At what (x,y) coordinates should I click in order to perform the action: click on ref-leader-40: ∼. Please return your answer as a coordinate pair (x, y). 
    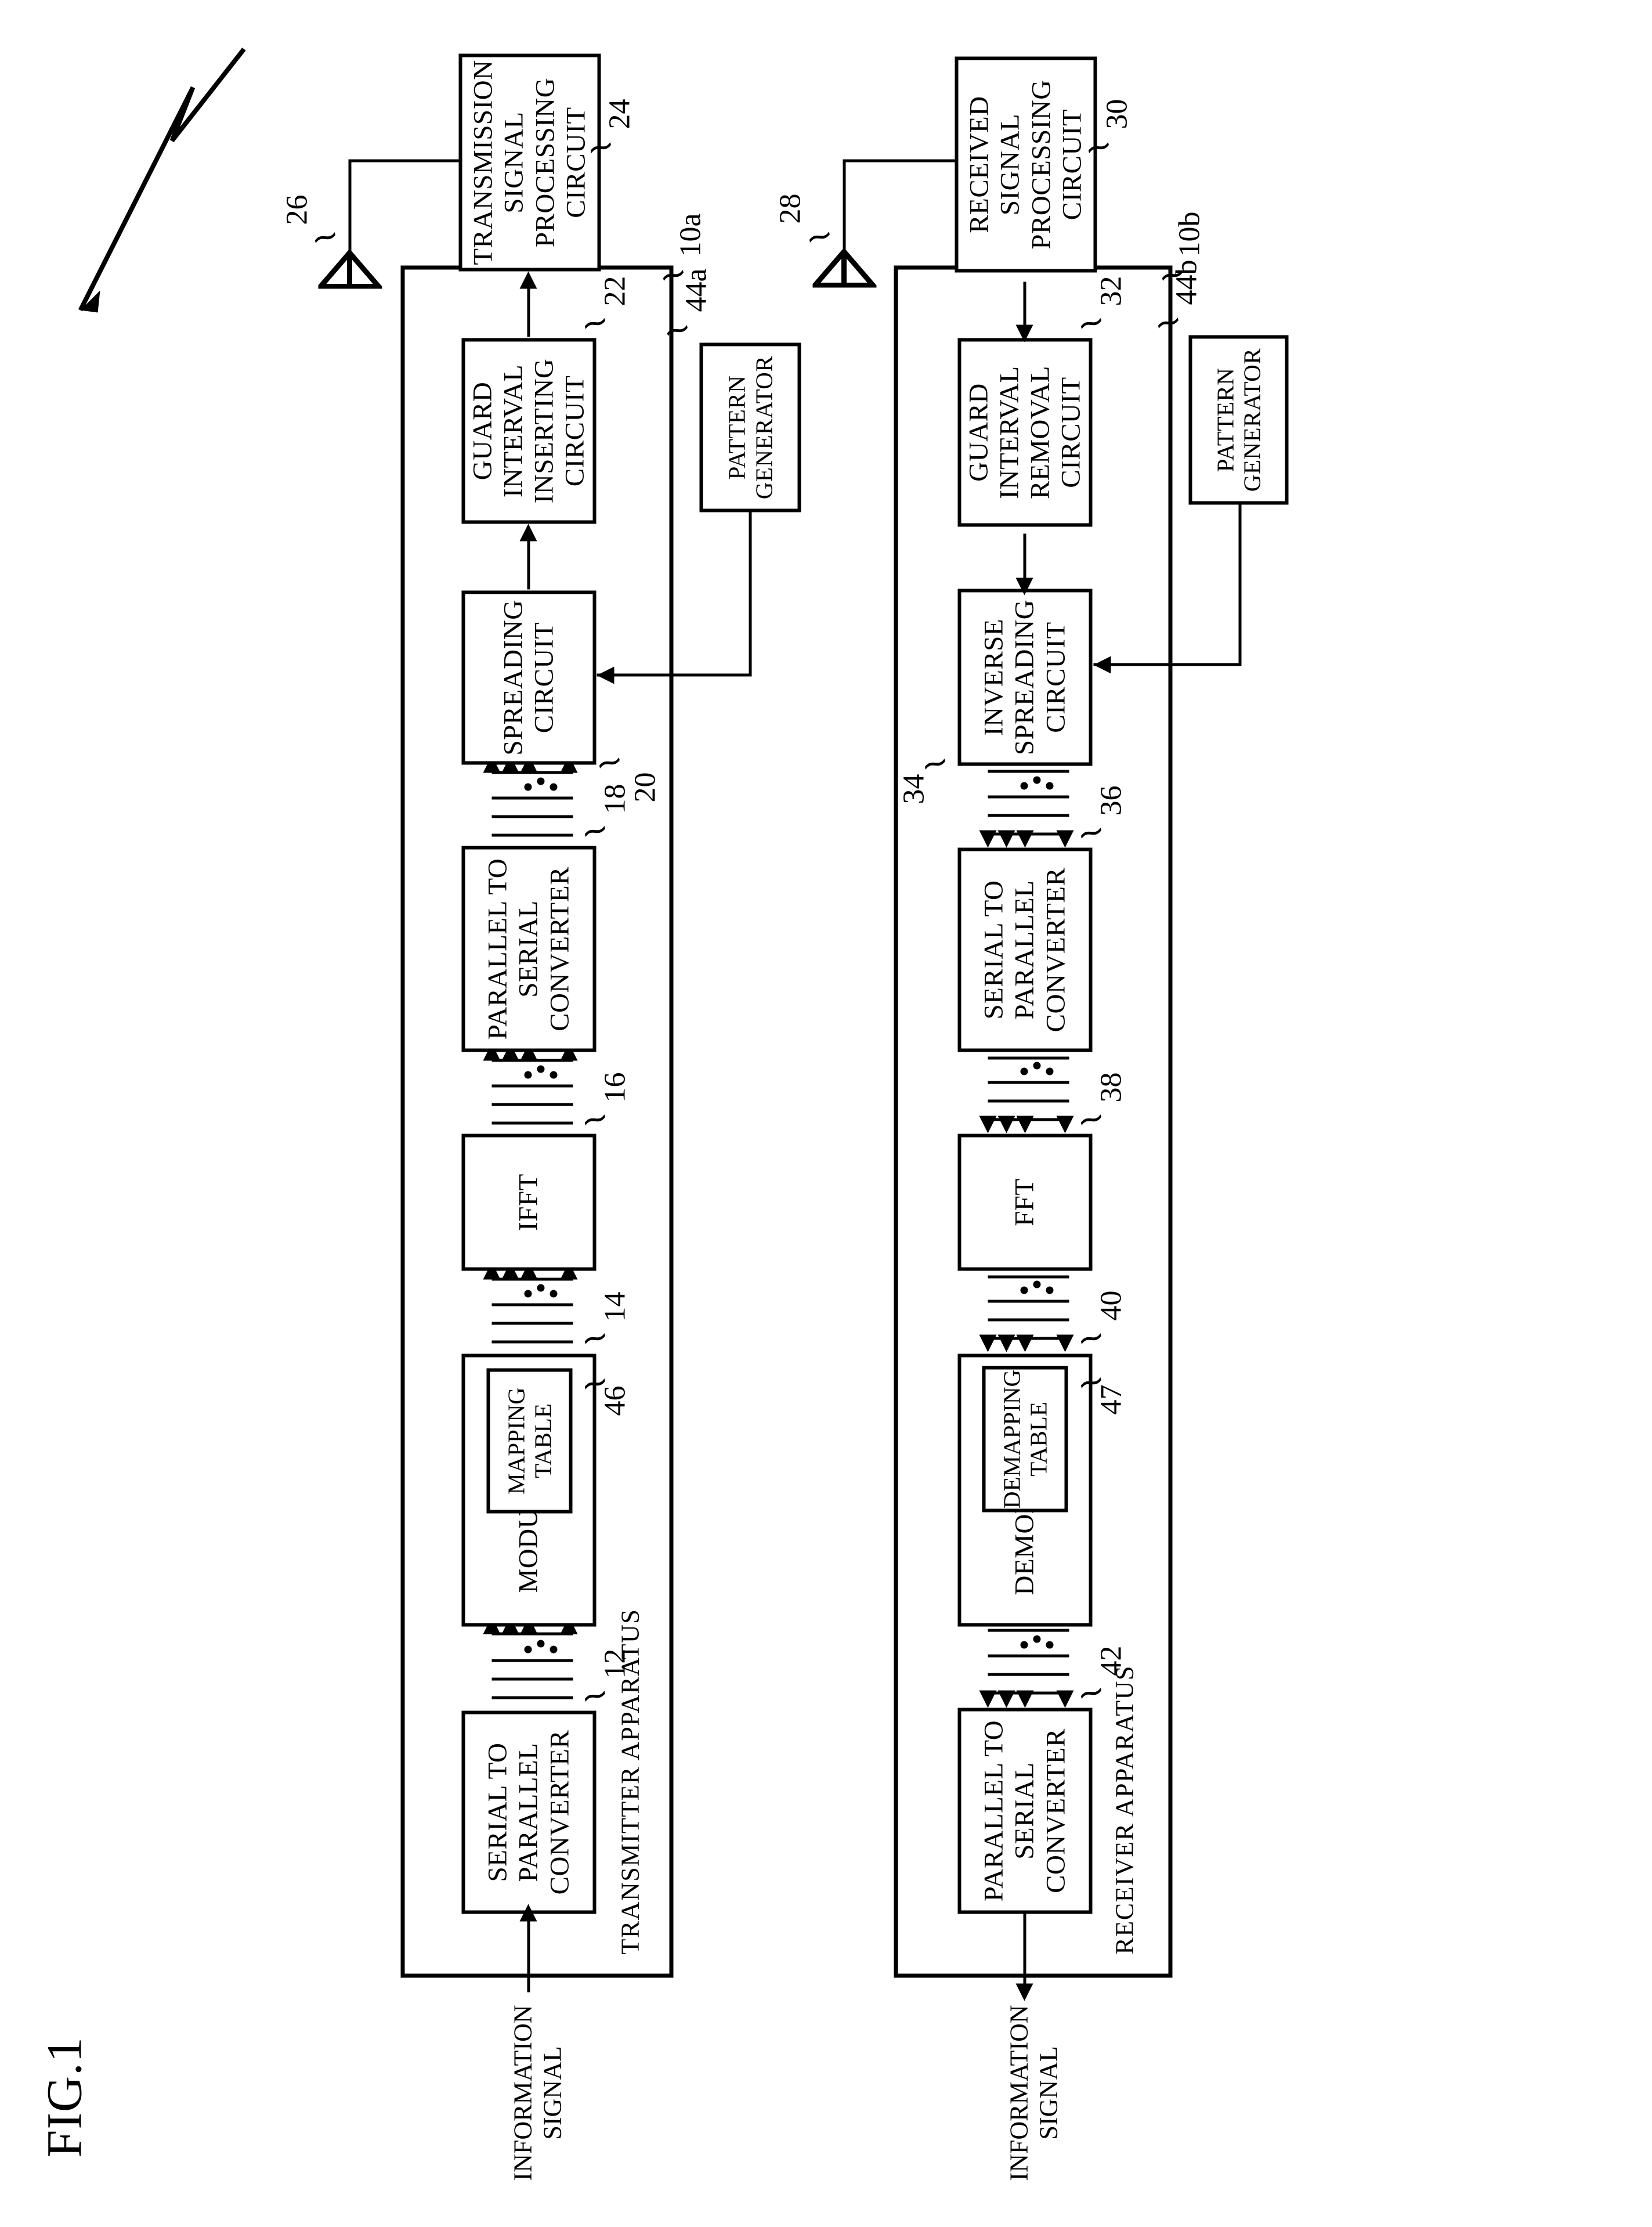
    Looking at the image, I should click on (1090, 1338).